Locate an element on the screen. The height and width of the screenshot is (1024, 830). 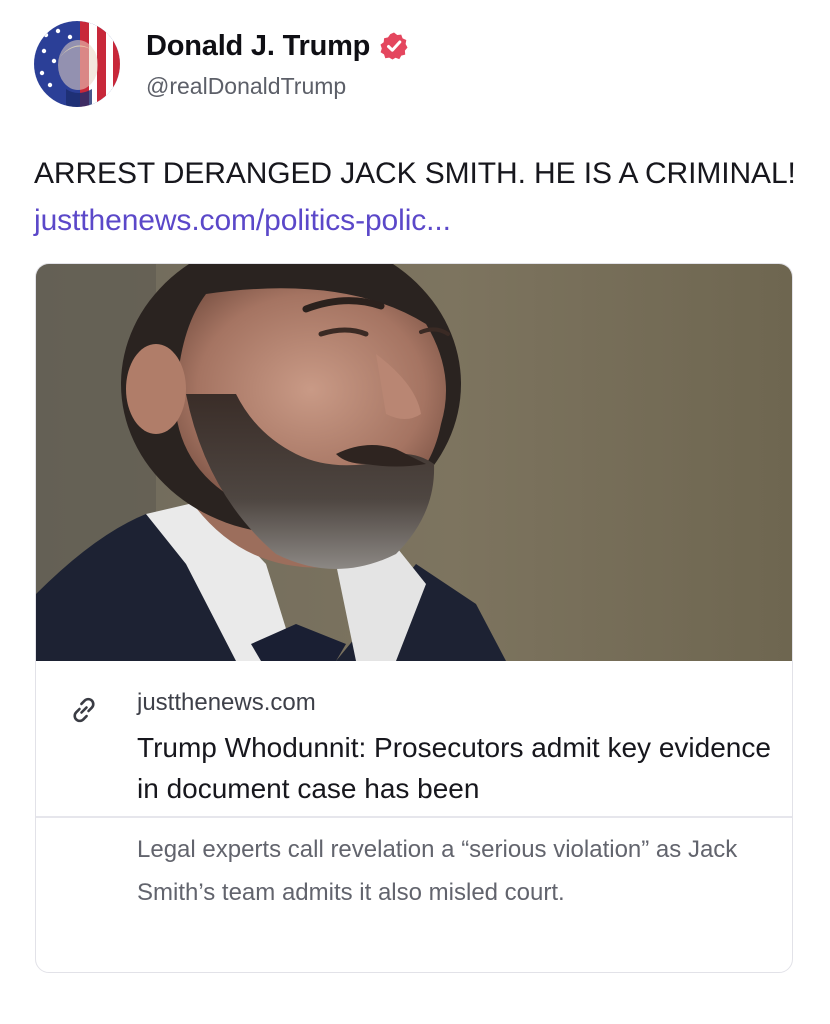
avatar is located at coordinates (77, 64).